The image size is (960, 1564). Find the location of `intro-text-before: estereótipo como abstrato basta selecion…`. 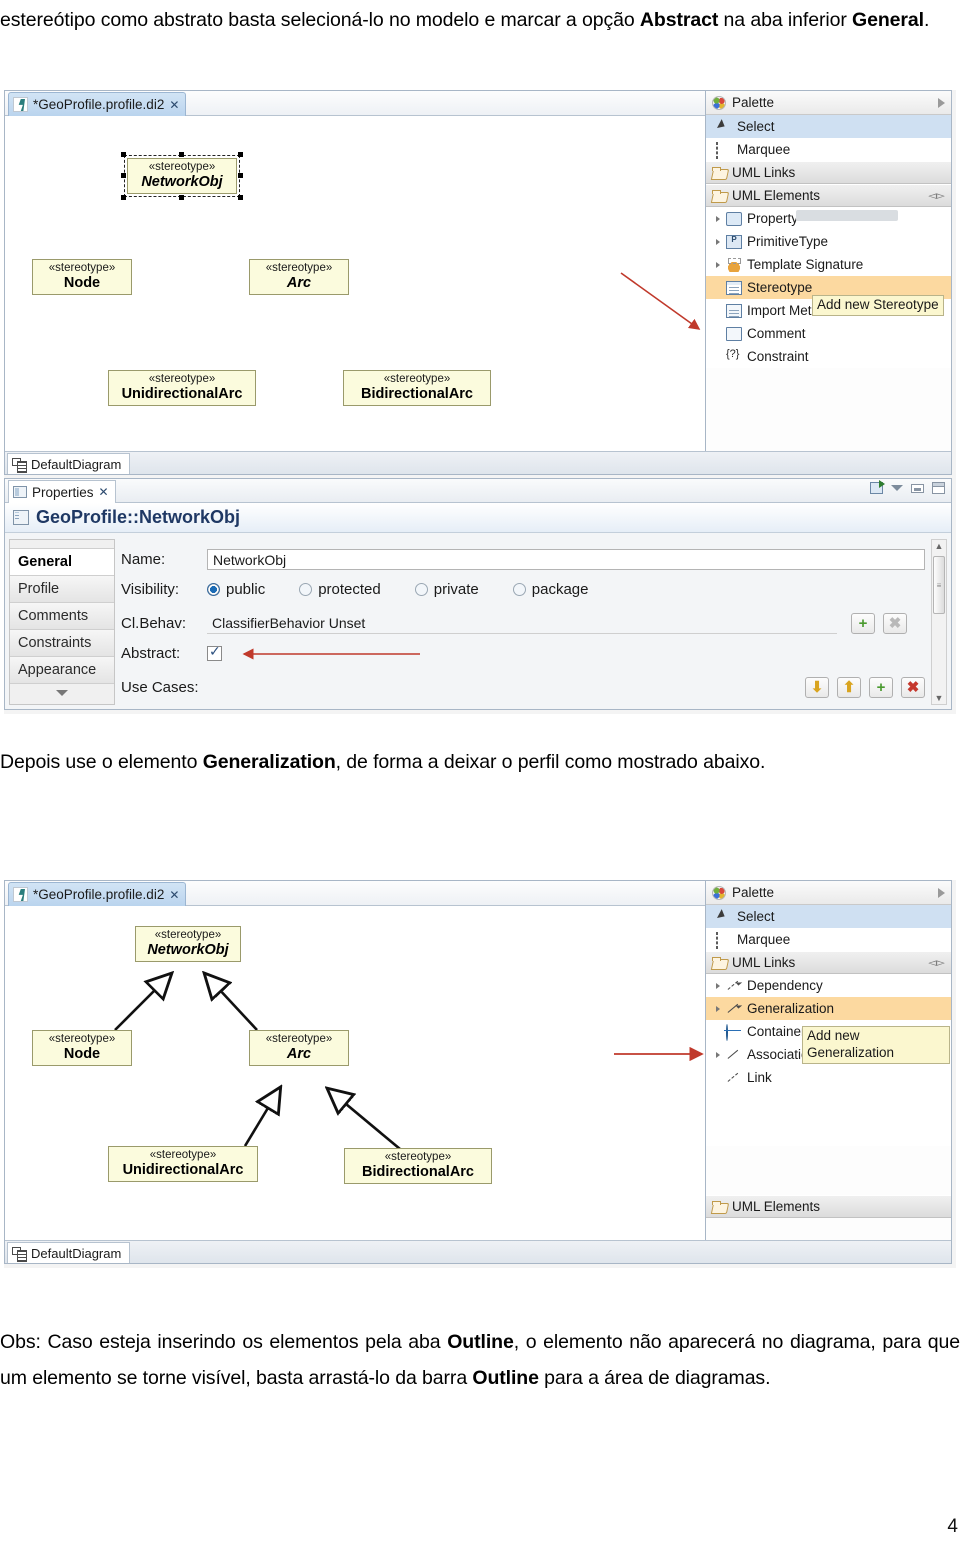

intro-text-before: estereótipo como abstrato basta selecion… is located at coordinates (320, 20).